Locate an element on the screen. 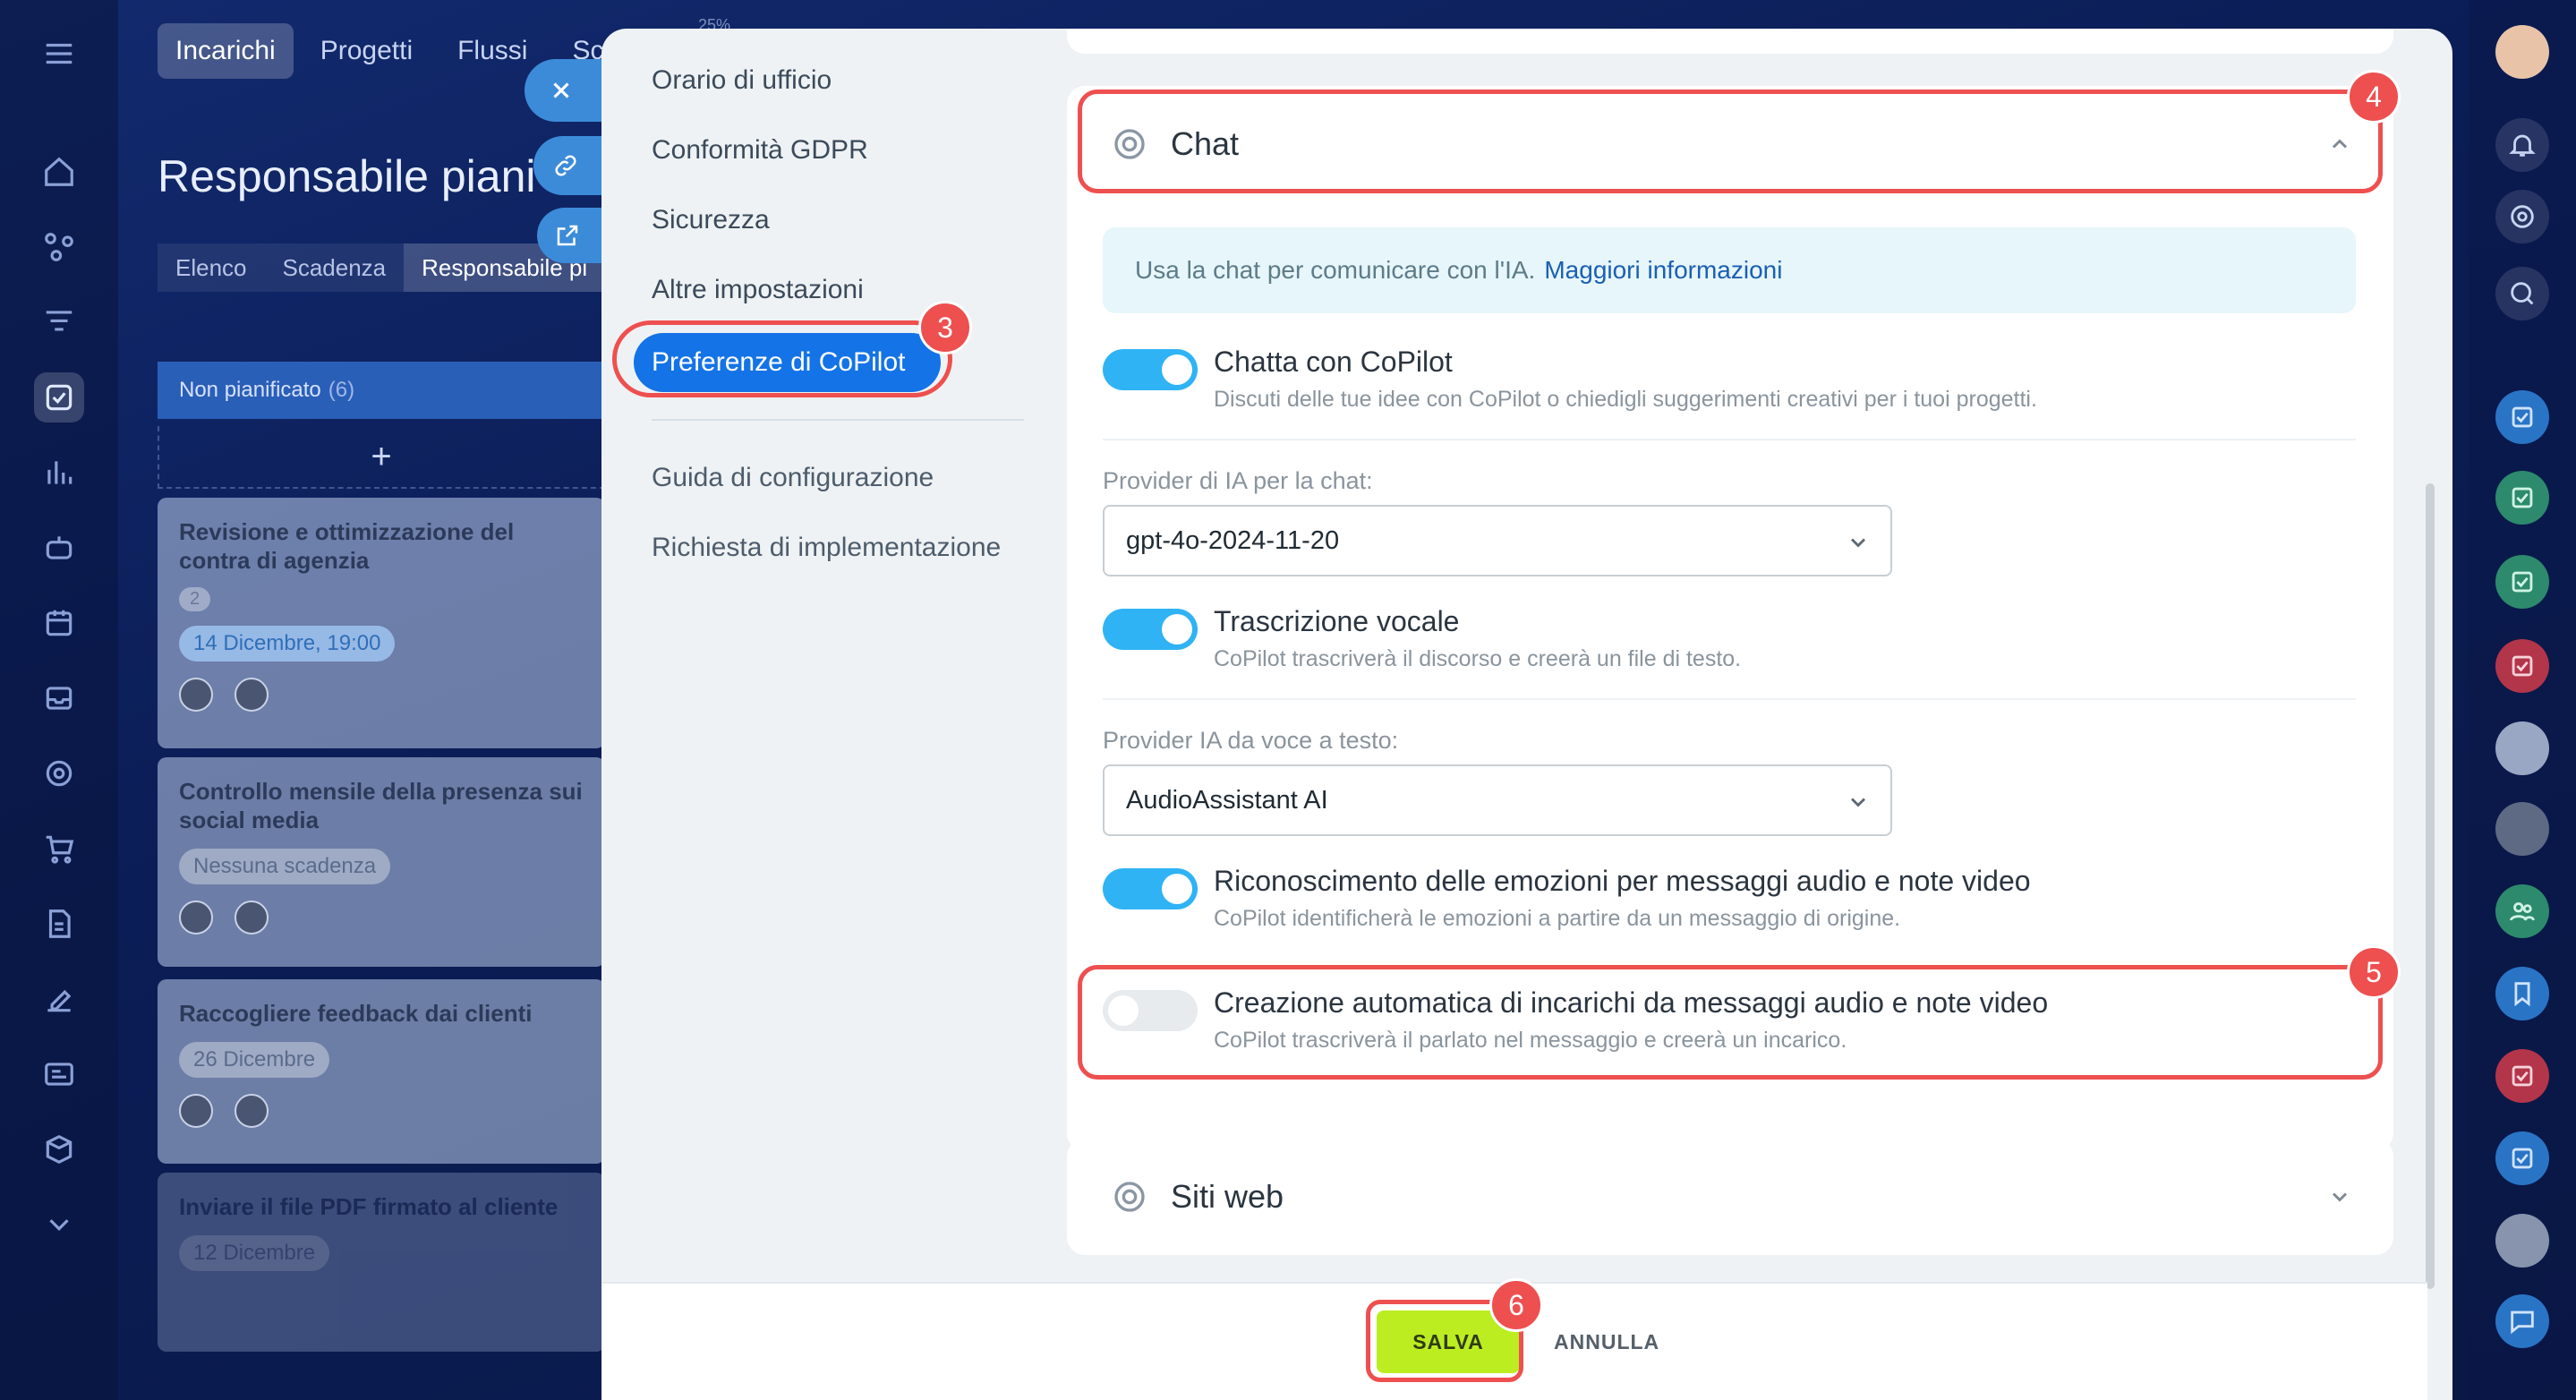 This screenshot has height=1400, width=2576. deadline-chip: 26 Dicembre is located at coordinates (254, 1060).